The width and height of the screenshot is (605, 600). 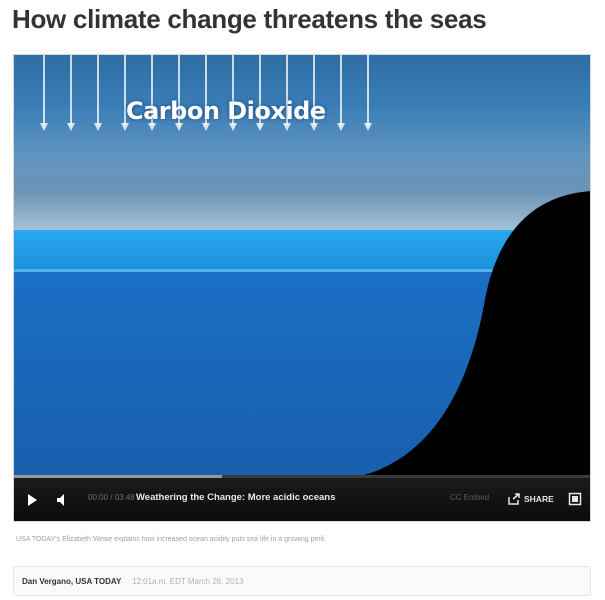 I want to click on byline-date: 12:01a.m. EDT March 26, 2013, so click(x=188, y=581).